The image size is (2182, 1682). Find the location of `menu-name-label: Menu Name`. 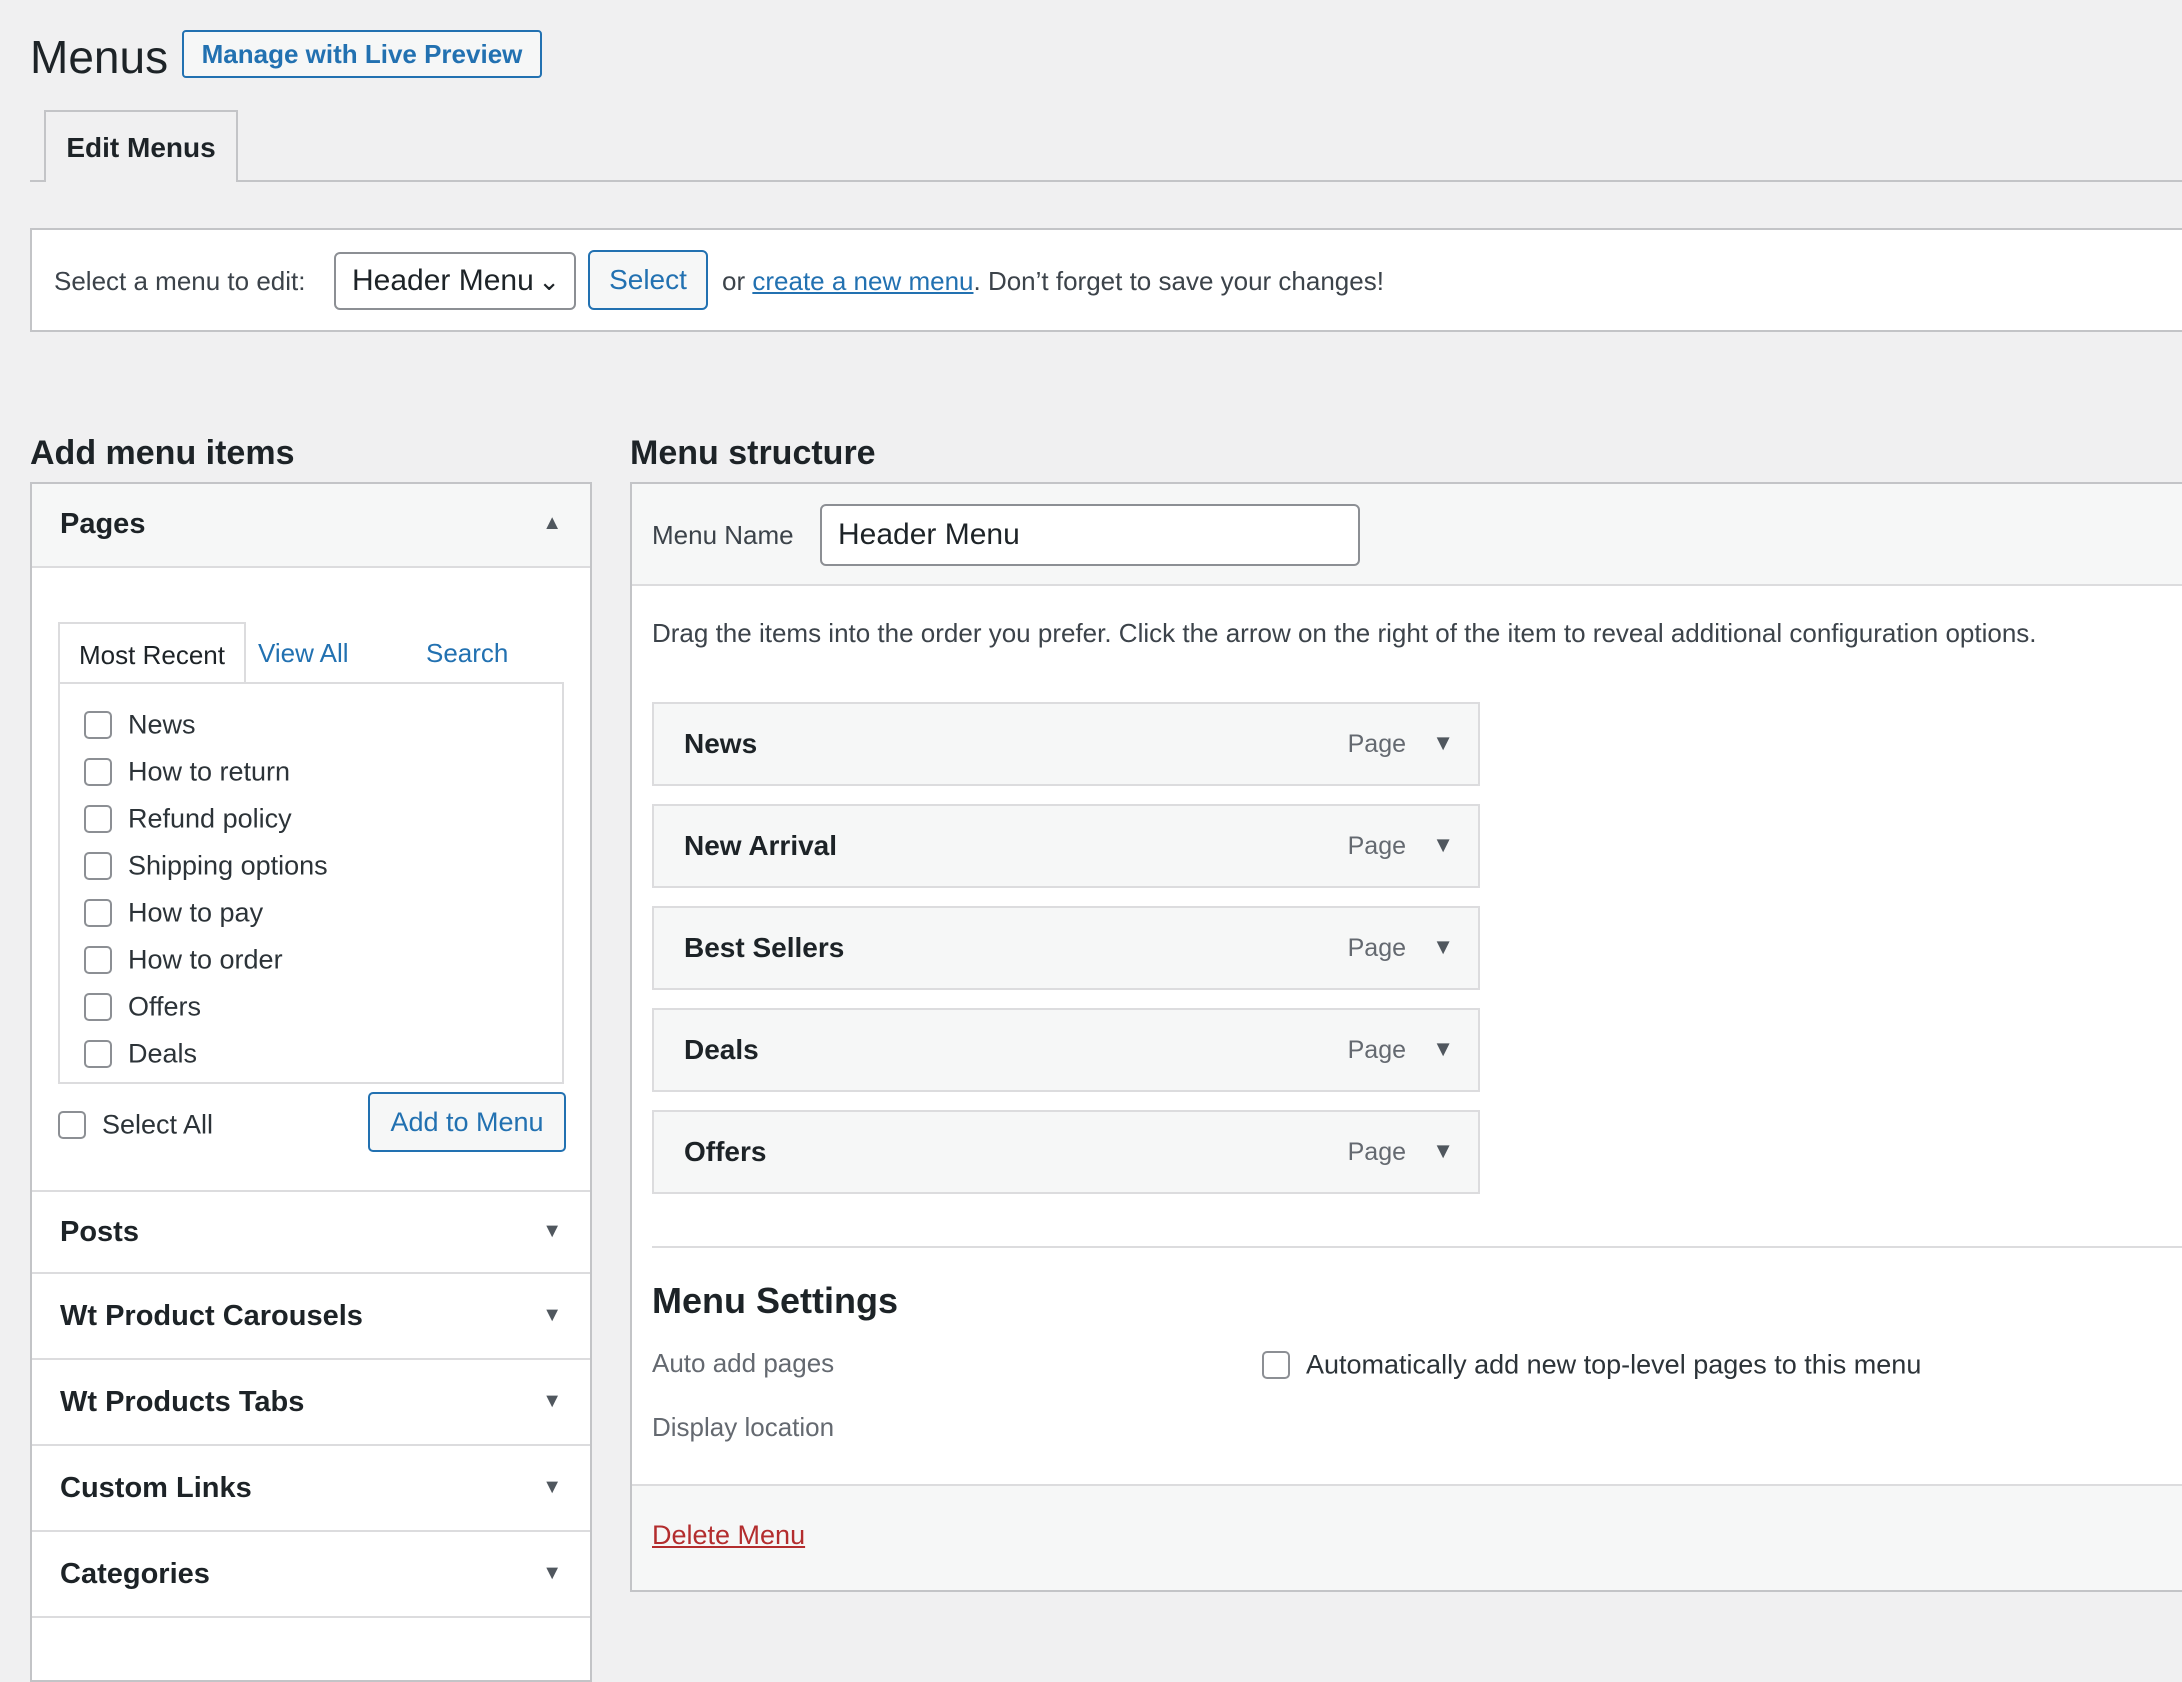

menu-name-label: Menu Name is located at coordinates (723, 535).